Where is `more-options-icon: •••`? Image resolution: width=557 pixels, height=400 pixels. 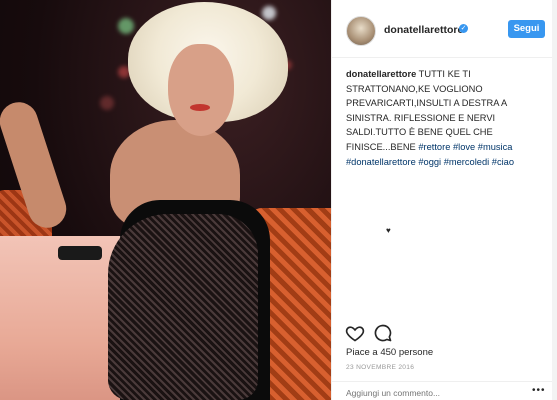
more-options-icon: ••• is located at coordinates (539, 390).